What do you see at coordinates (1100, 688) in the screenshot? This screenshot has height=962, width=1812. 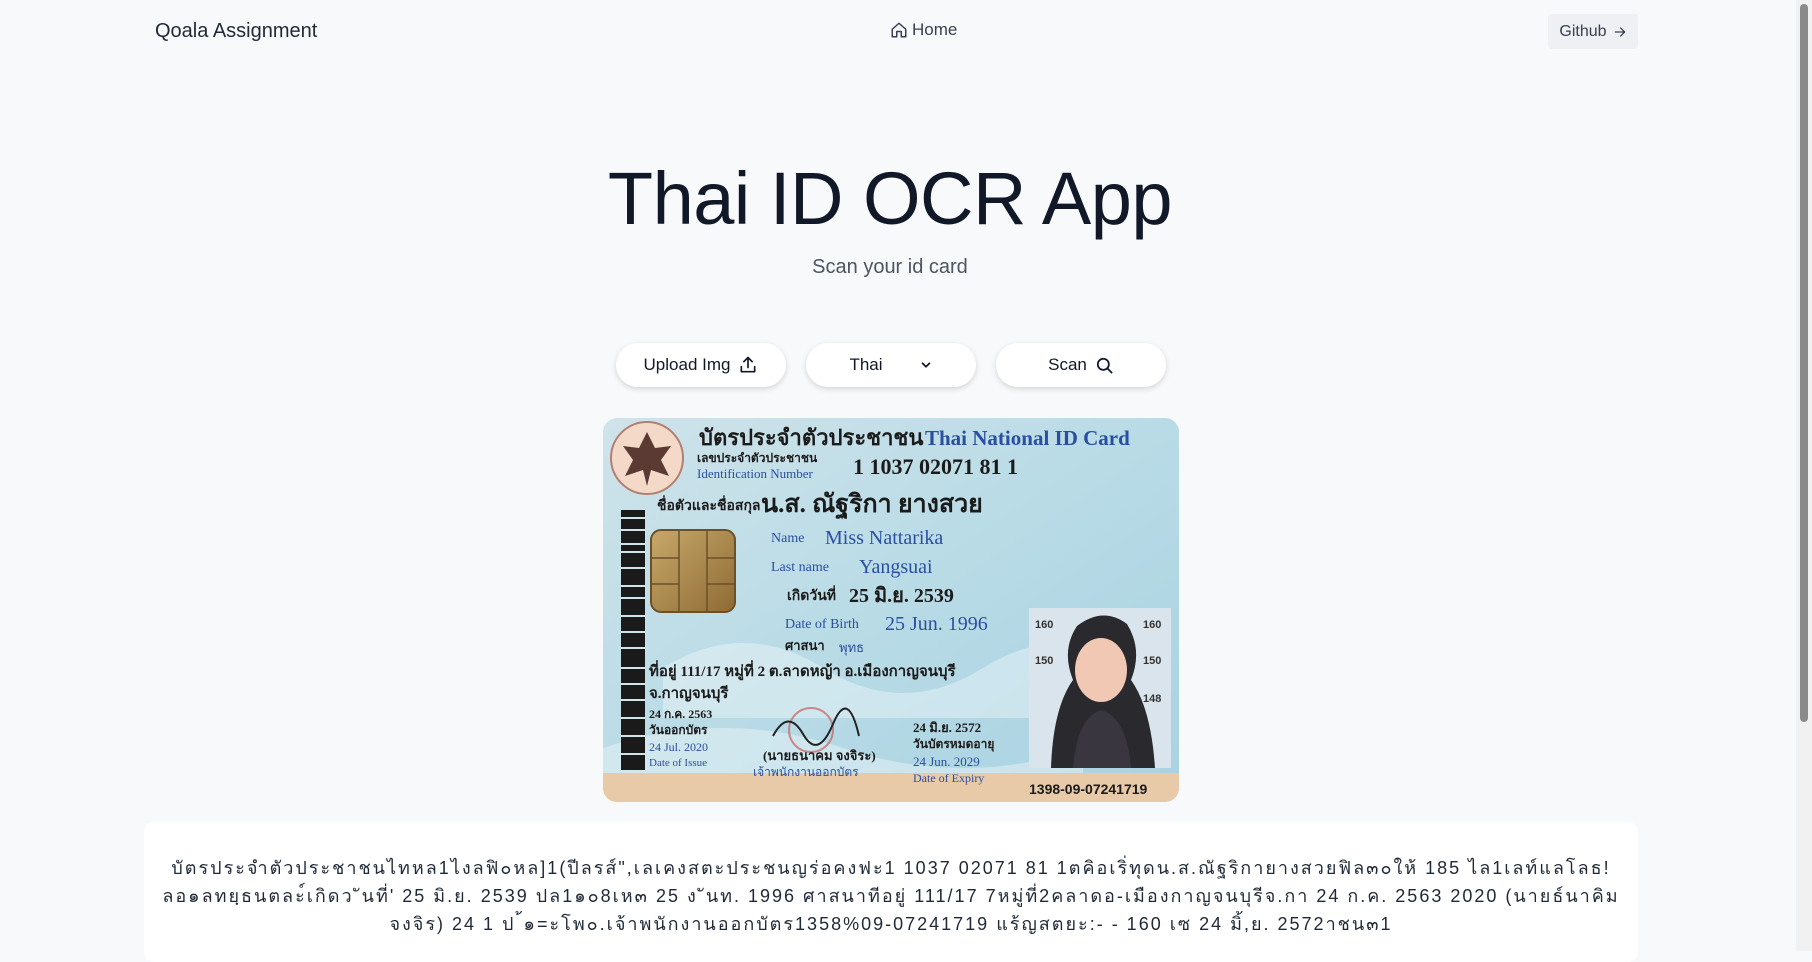 I see `card-holder-photo: 160 160 150 150 148` at bounding box center [1100, 688].